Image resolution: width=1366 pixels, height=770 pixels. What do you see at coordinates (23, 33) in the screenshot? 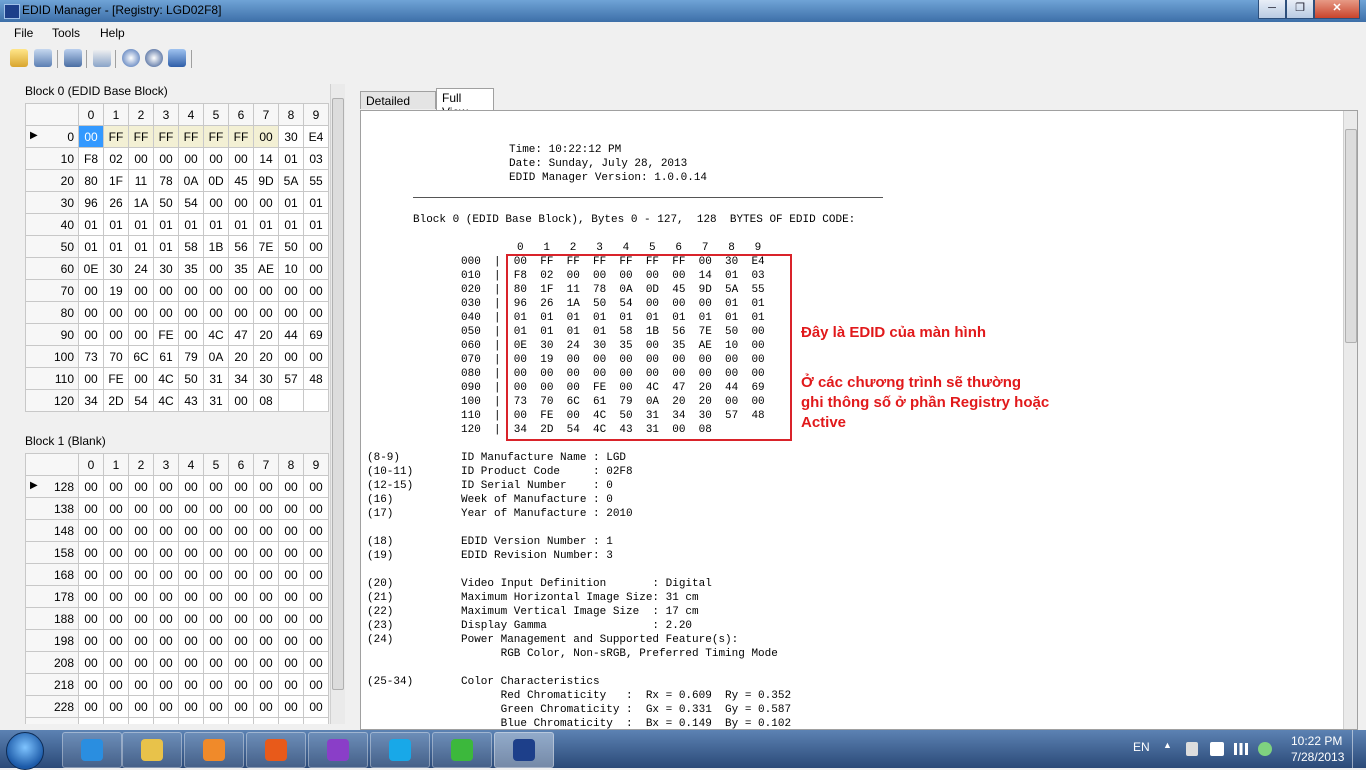
I see `menu-file: File` at bounding box center [23, 33].